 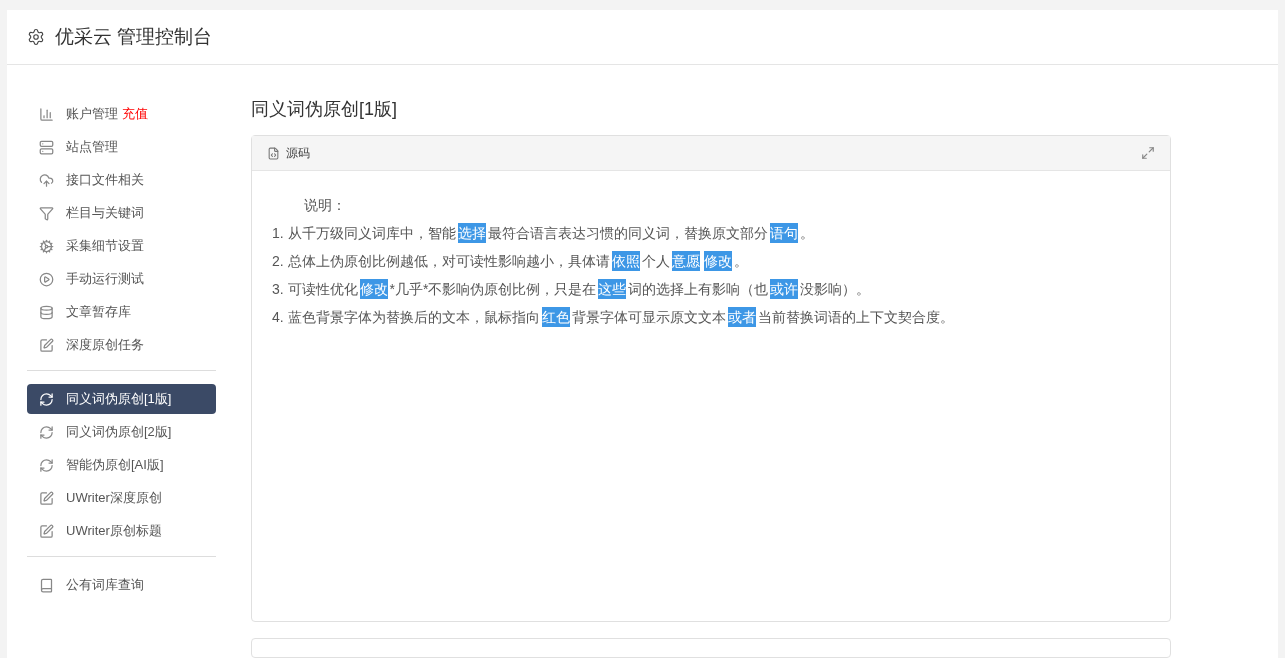 I want to click on gears-icon, so click(x=46, y=246).